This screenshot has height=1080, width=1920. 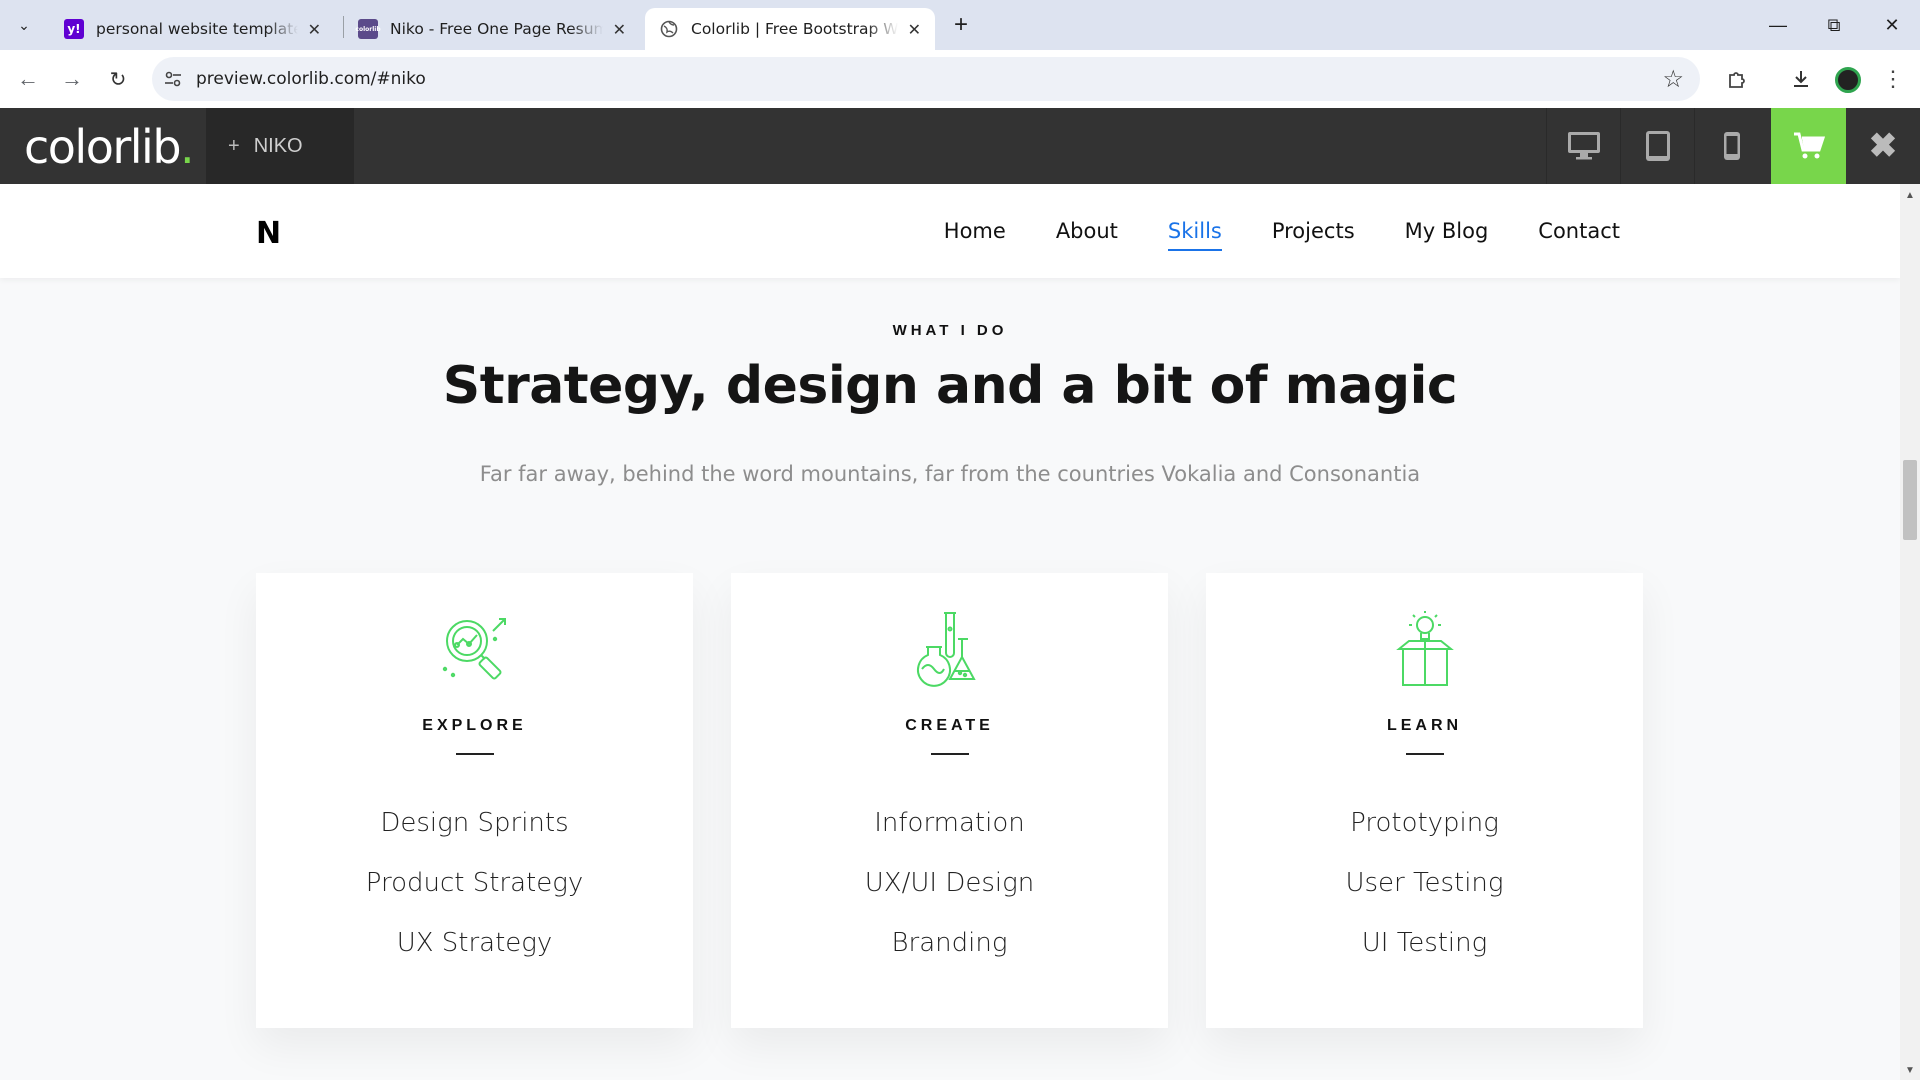 I want to click on nav-contact: Contact, so click(x=1579, y=231).